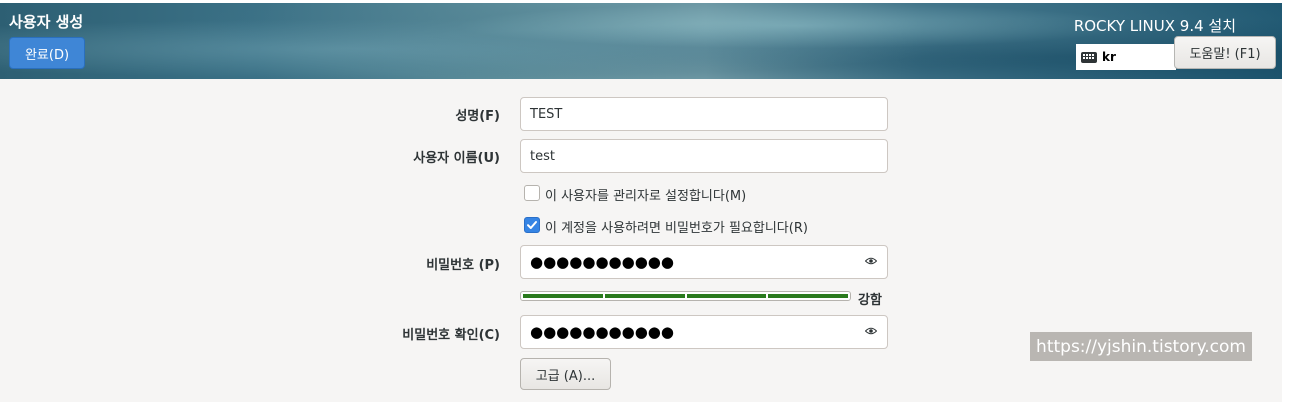 Image resolution: width=1292 pixels, height=402 pixels. I want to click on require-password-checkbox-label: 이 계정을 사용하려면 비밀번호가 필요합니다(R), so click(676, 228).